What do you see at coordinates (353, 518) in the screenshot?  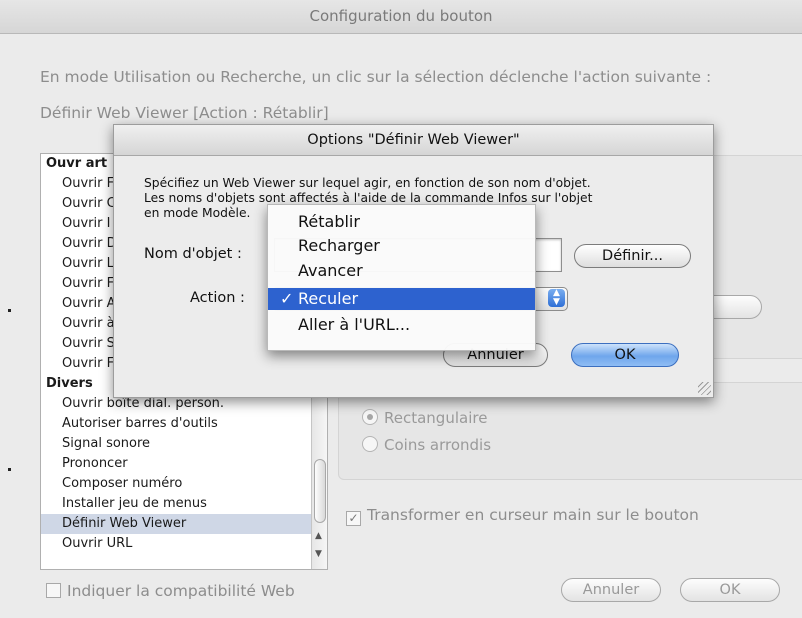 I see `checkbox-checked-icon: ✓` at bounding box center [353, 518].